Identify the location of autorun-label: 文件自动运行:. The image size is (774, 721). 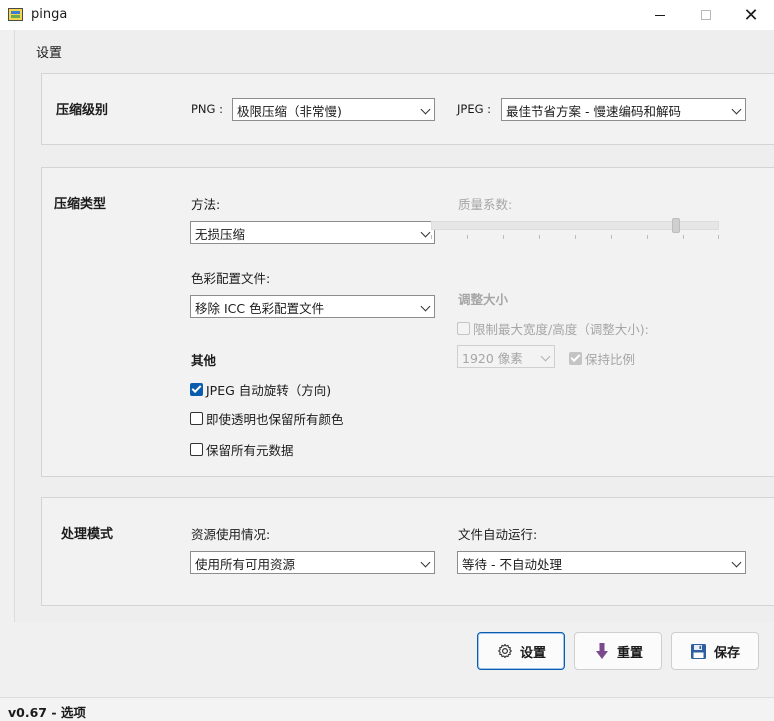
(498, 534).